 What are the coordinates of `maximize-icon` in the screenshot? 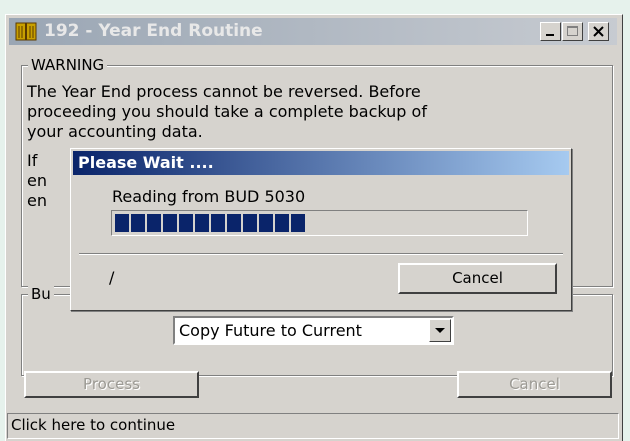 It's located at (572, 31).